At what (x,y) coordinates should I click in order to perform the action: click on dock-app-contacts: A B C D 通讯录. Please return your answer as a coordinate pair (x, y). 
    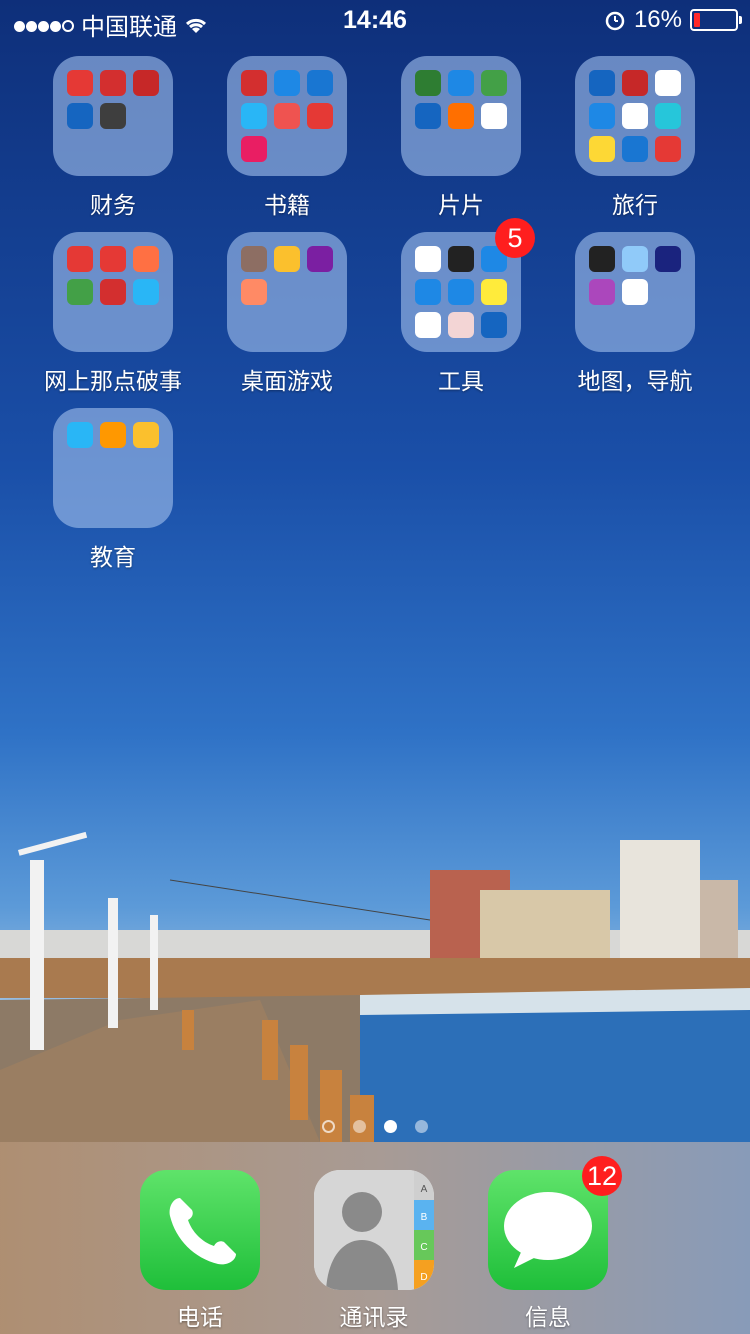
    Looking at the image, I should click on (374, 1251).